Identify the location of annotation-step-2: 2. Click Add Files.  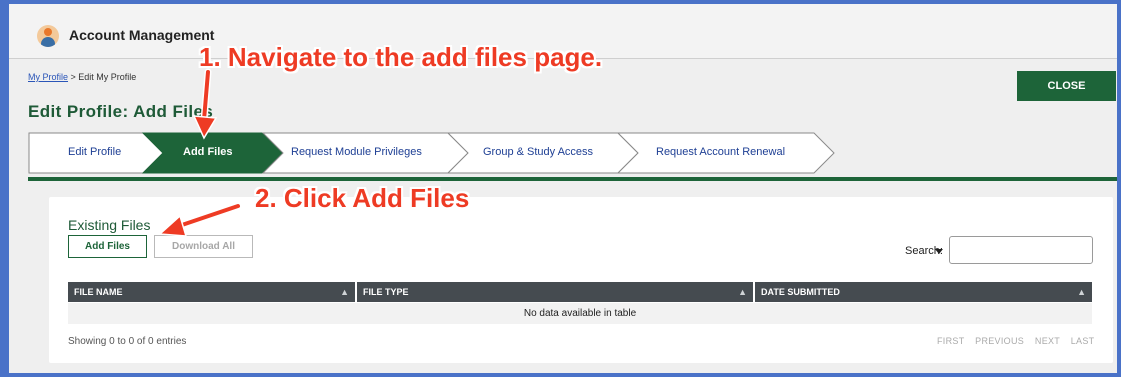
(362, 198).